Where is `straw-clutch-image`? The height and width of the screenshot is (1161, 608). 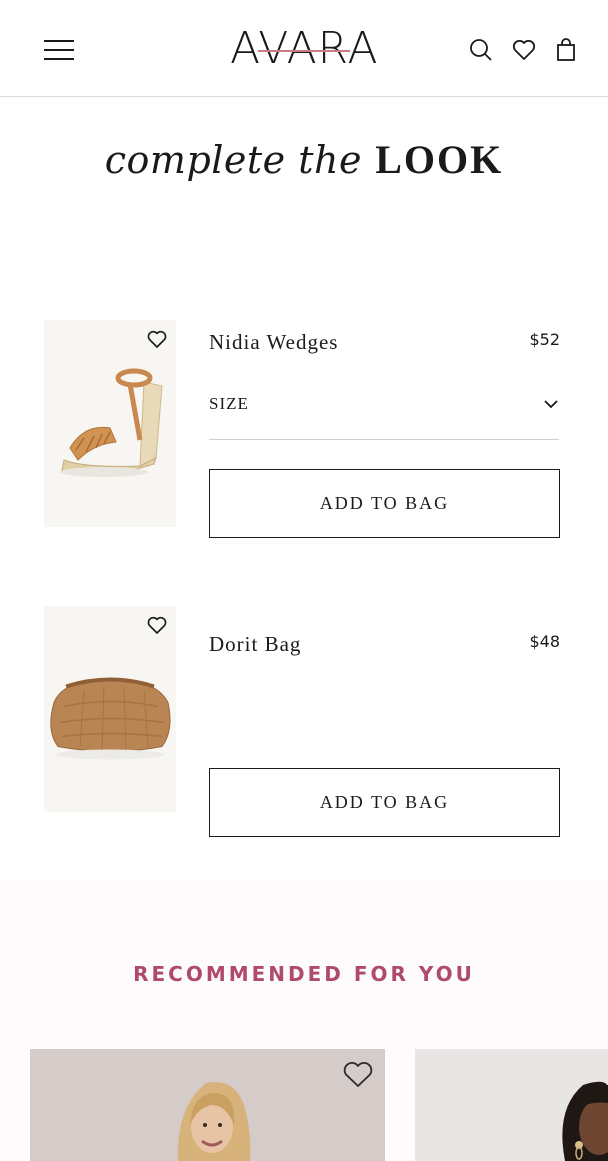 straw-clutch-image is located at coordinates (110, 709).